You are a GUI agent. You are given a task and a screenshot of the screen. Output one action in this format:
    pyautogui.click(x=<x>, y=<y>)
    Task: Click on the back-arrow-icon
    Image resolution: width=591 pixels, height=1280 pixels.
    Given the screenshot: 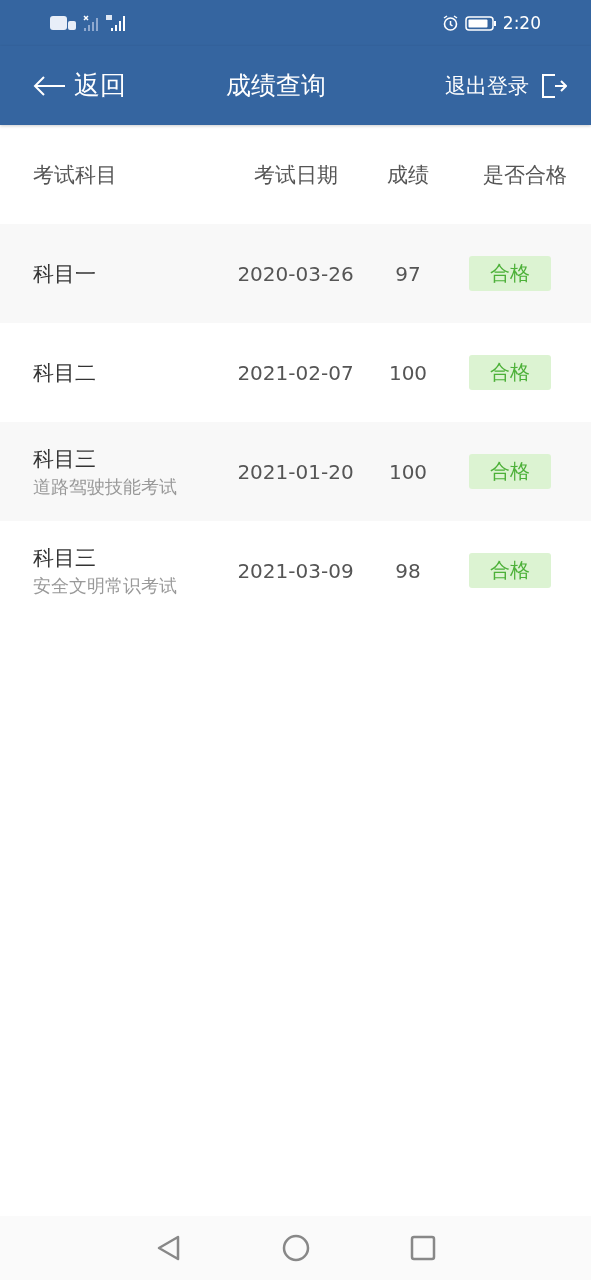 What is the action you would take?
    pyautogui.click(x=49, y=85)
    